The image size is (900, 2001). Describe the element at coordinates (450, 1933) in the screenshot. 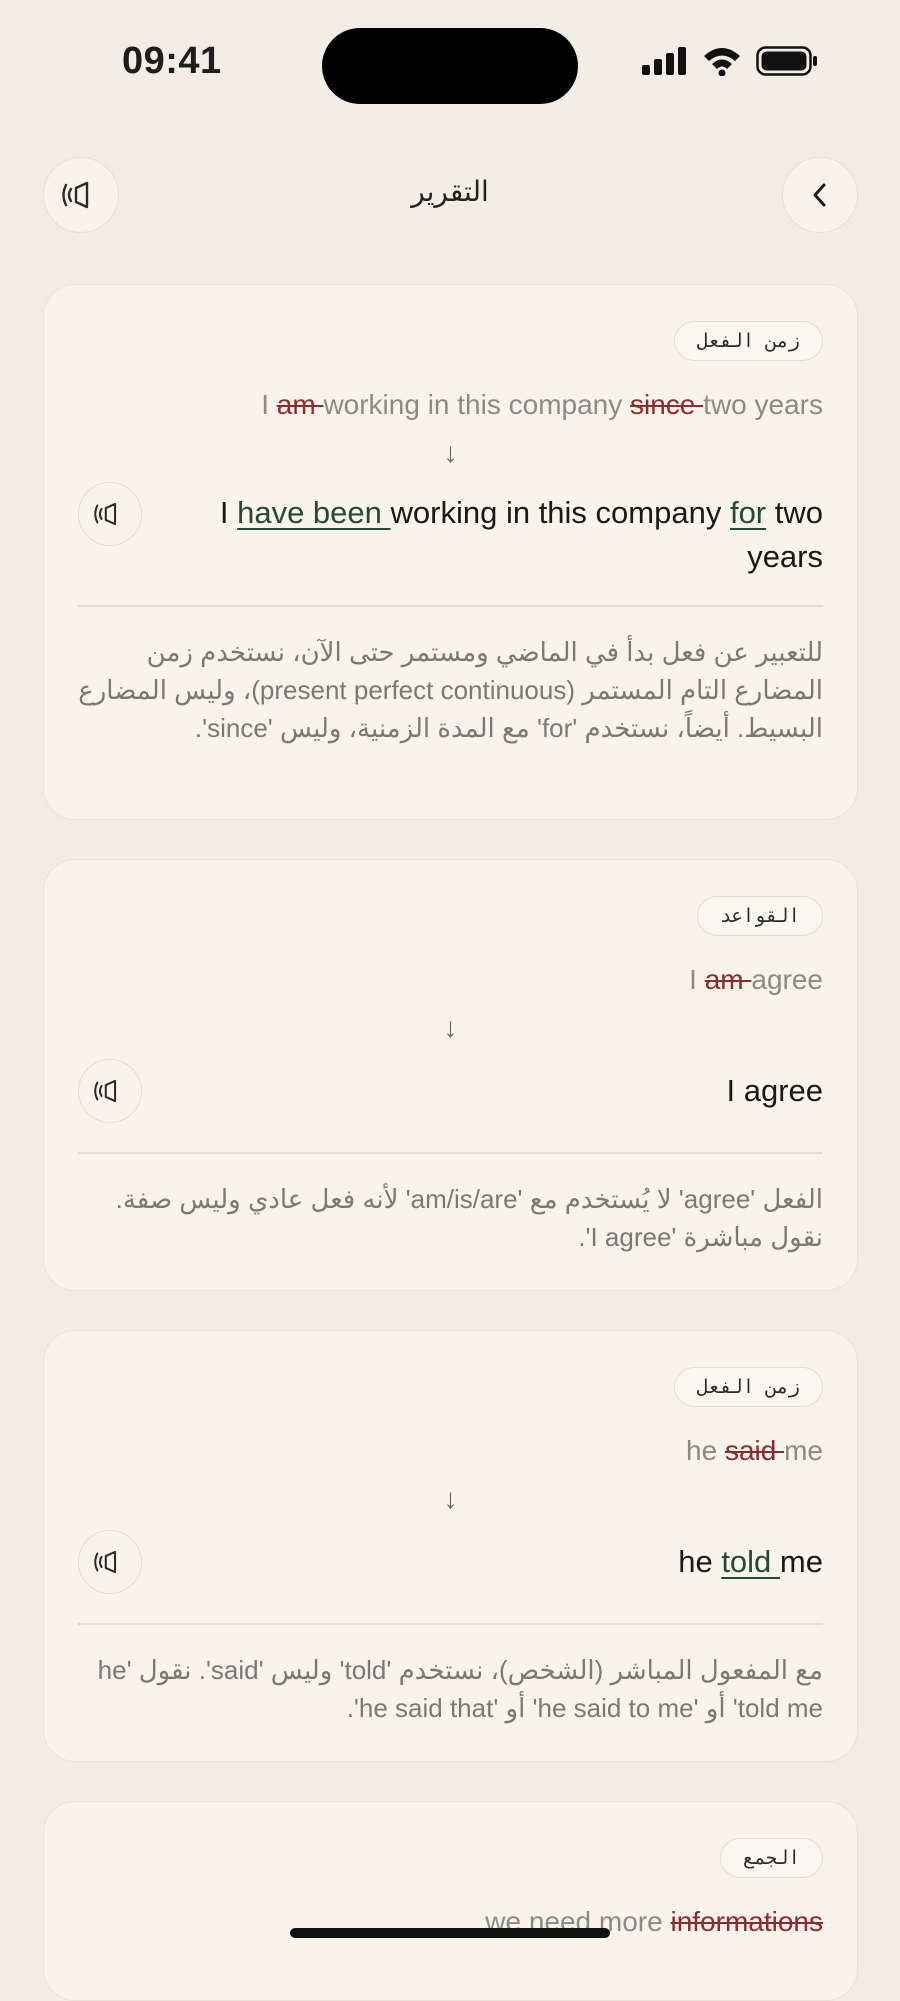

I see `home-indicator` at that location.